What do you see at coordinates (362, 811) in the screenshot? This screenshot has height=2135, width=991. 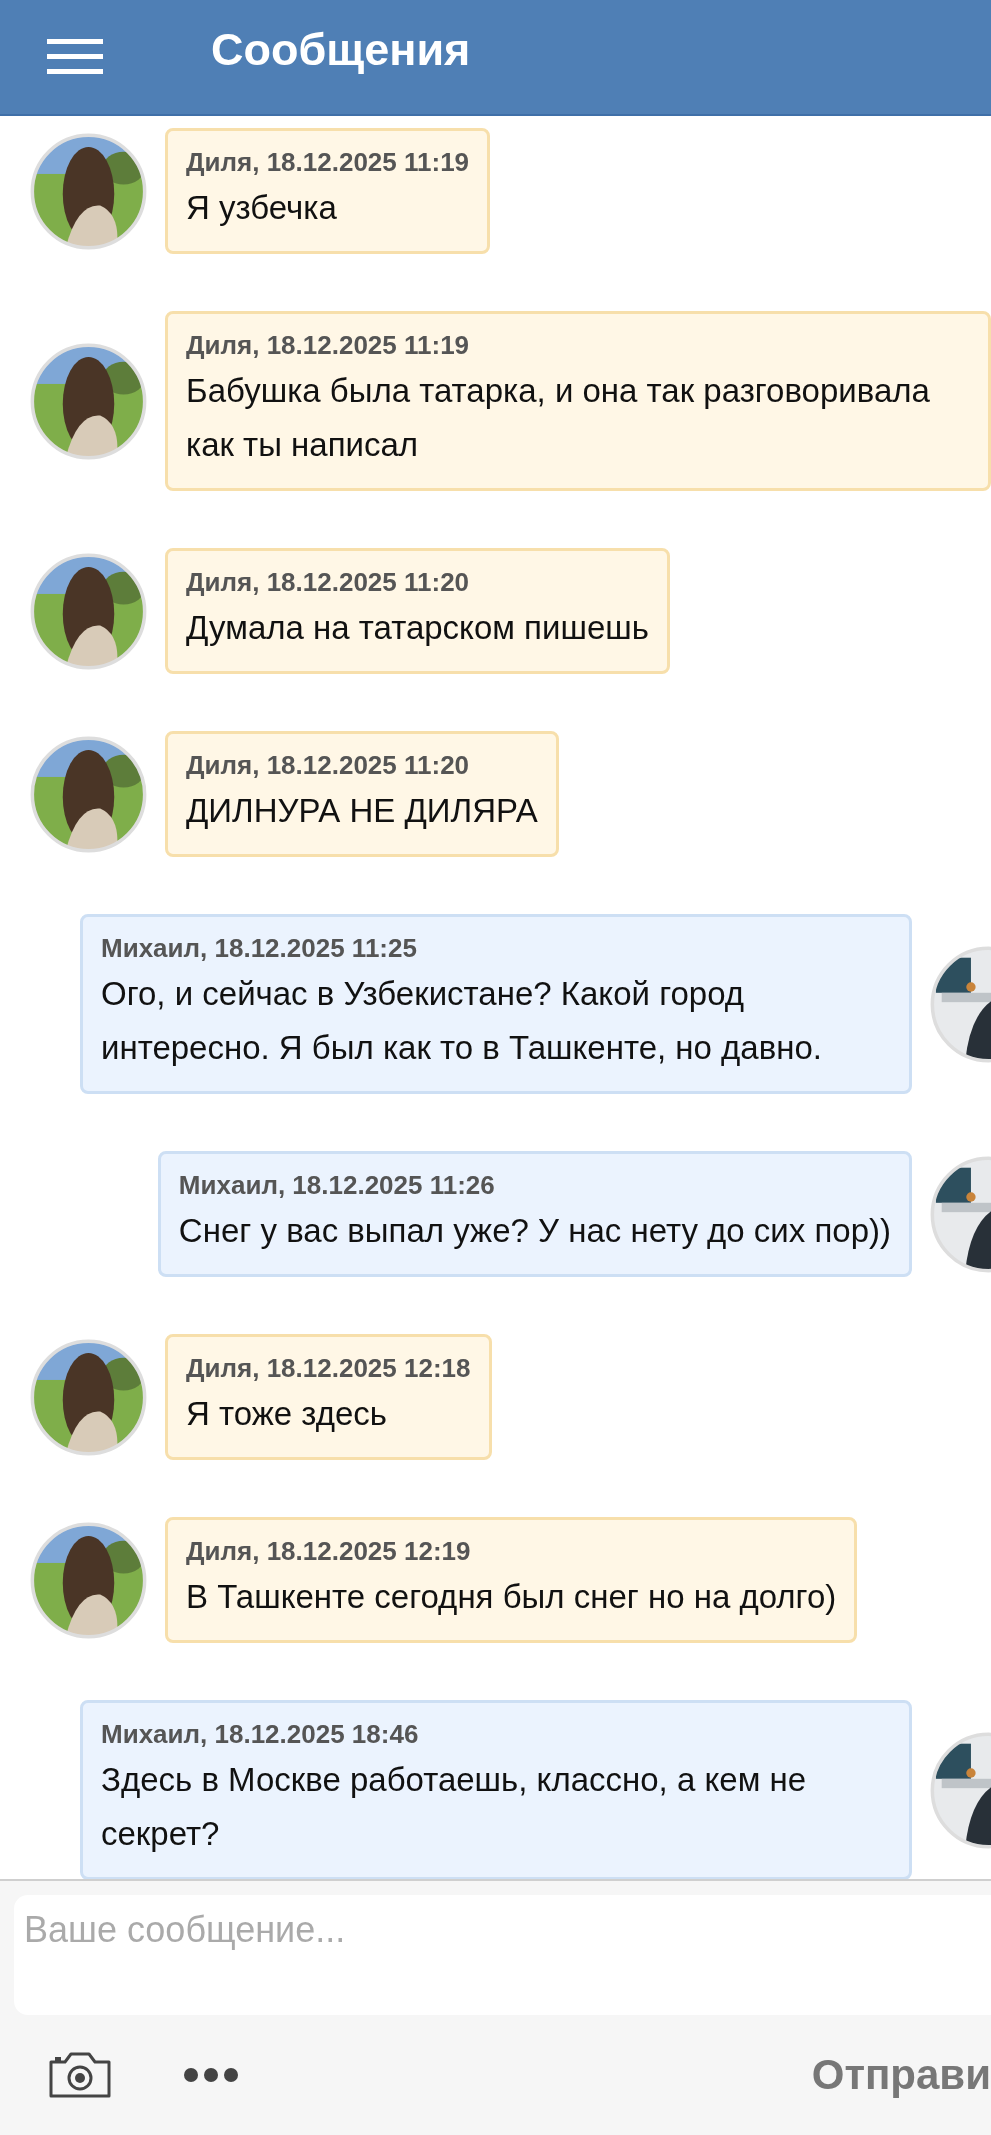 I see `message-text: ДИЛНУРА НЕ ДИЛЯРА` at bounding box center [362, 811].